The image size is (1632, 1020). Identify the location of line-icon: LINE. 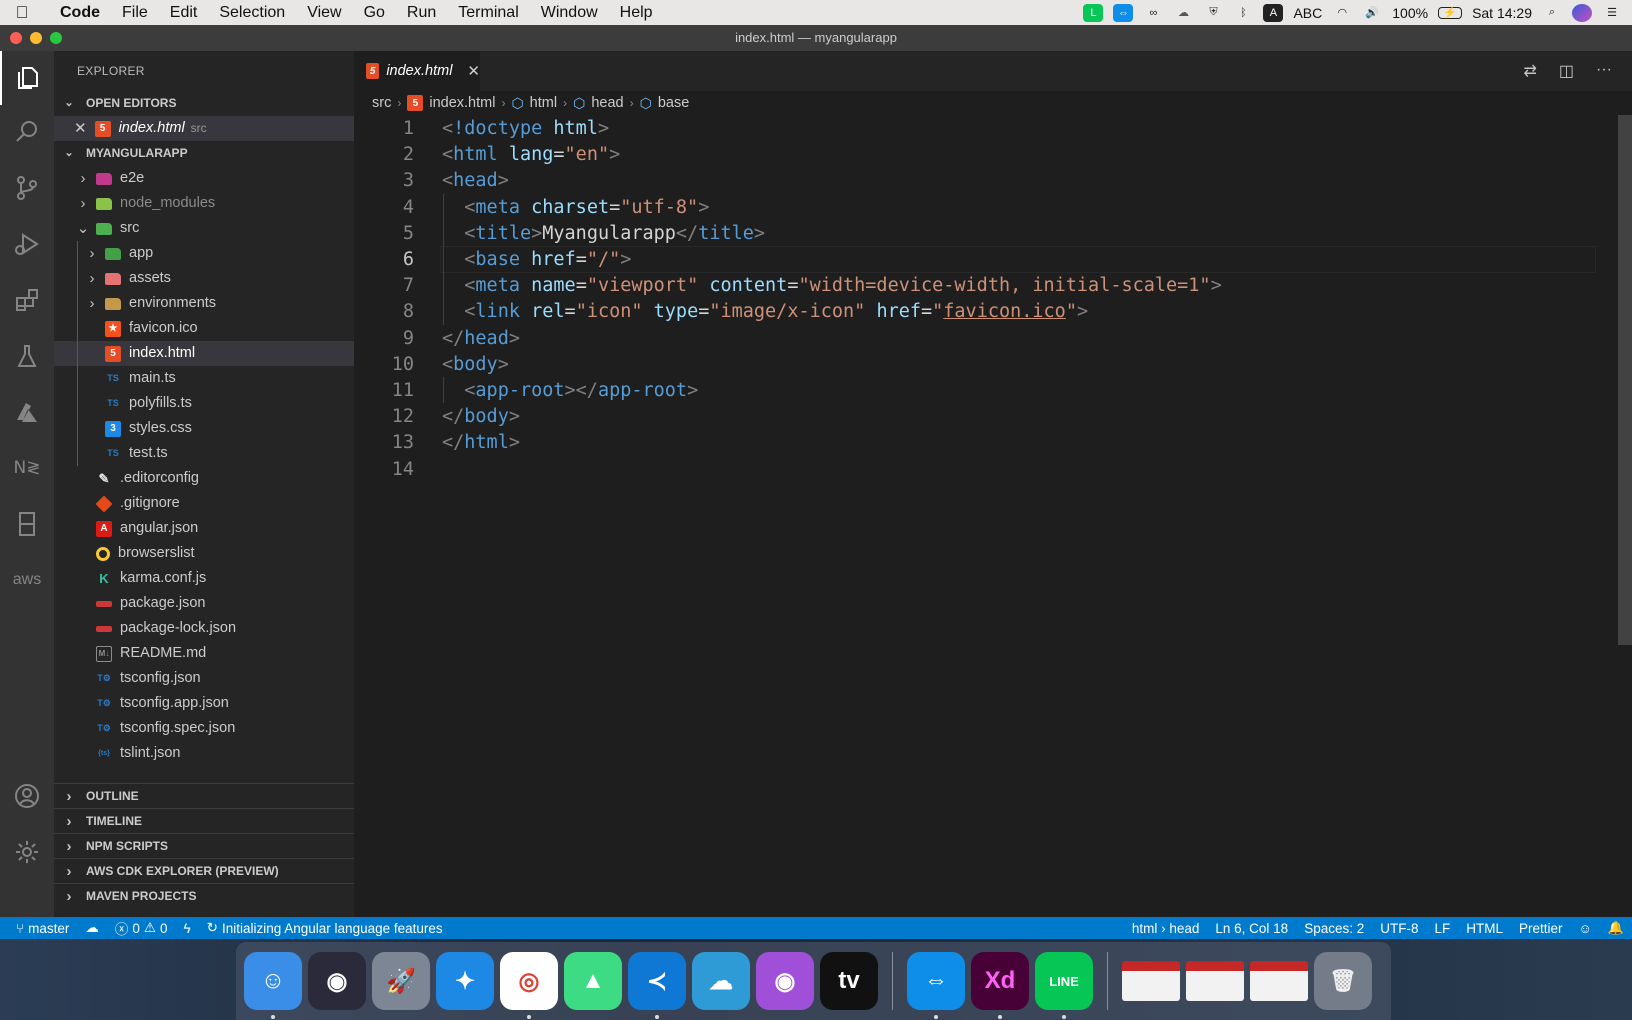
(1064, 985).